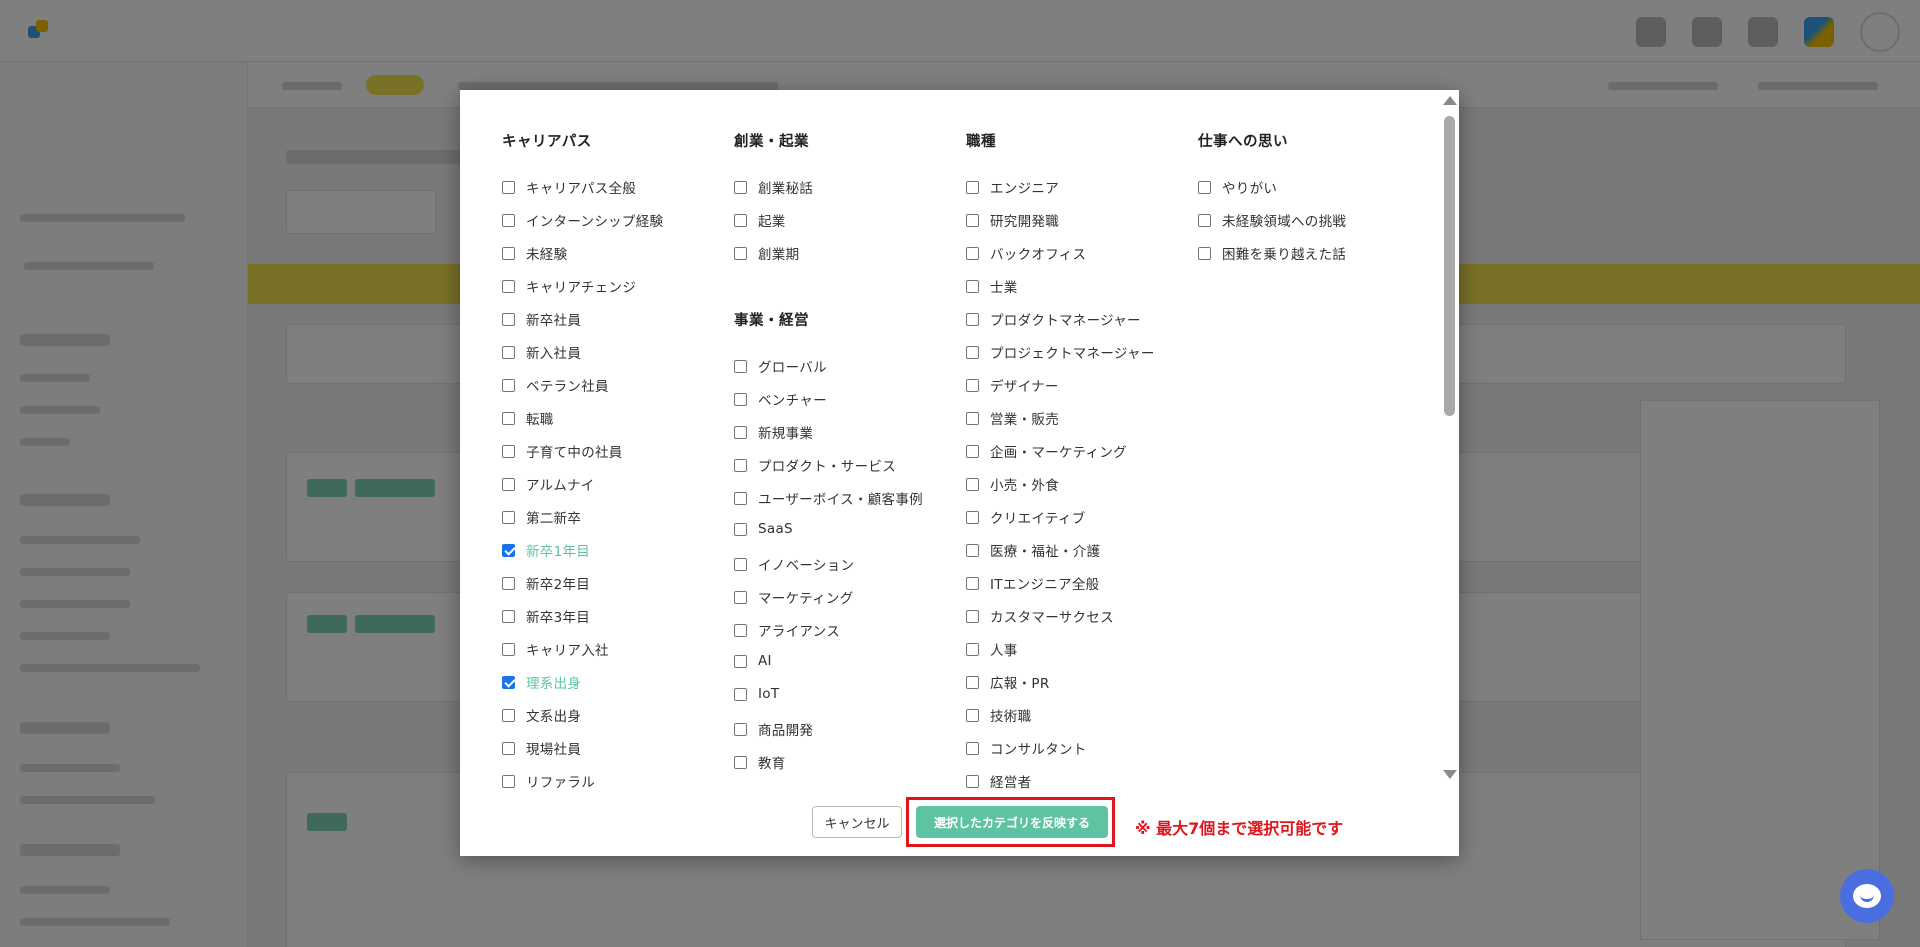 The image size is (1920, 947). Describe the element at coordinates (787, 630) in the screenshot. I see `category-option: アライアンス` at that location.